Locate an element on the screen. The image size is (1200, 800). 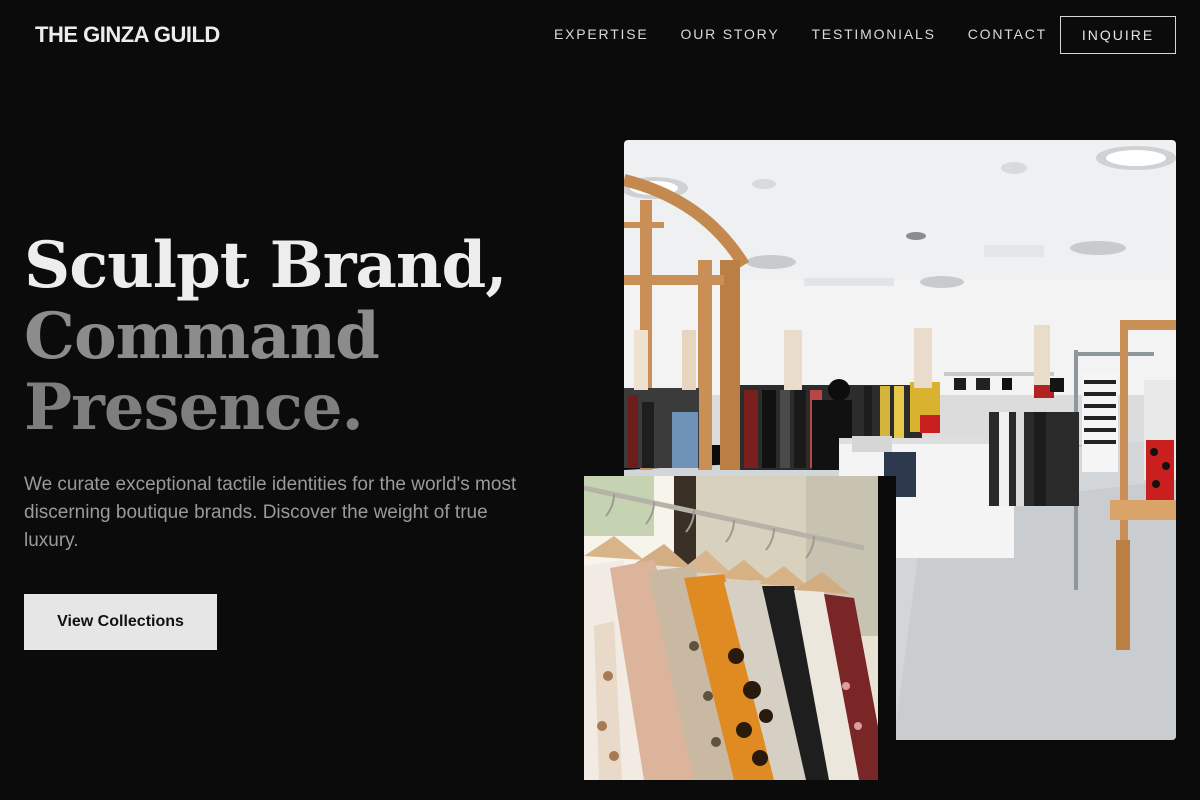
clothing-rack-photo is located at coordinates (736, 628).